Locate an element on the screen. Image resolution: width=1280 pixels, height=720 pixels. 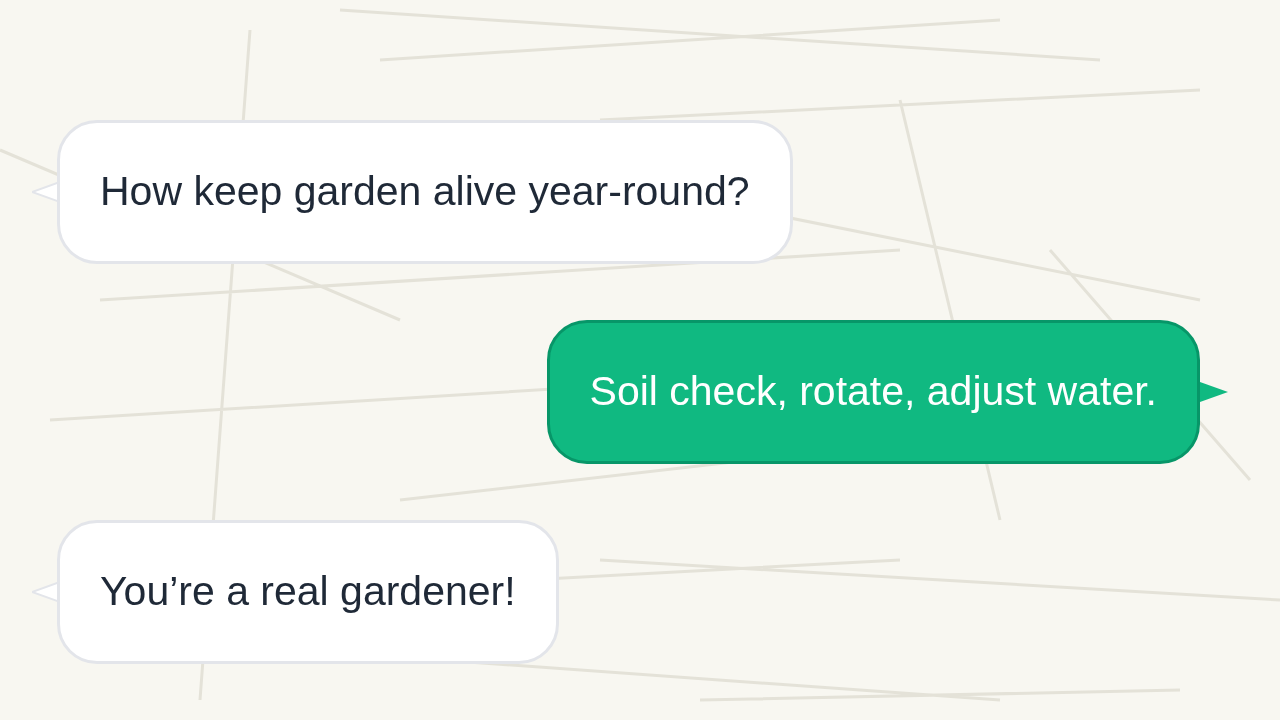
bubble-tail-icon is located at coordinates (1214, 392).